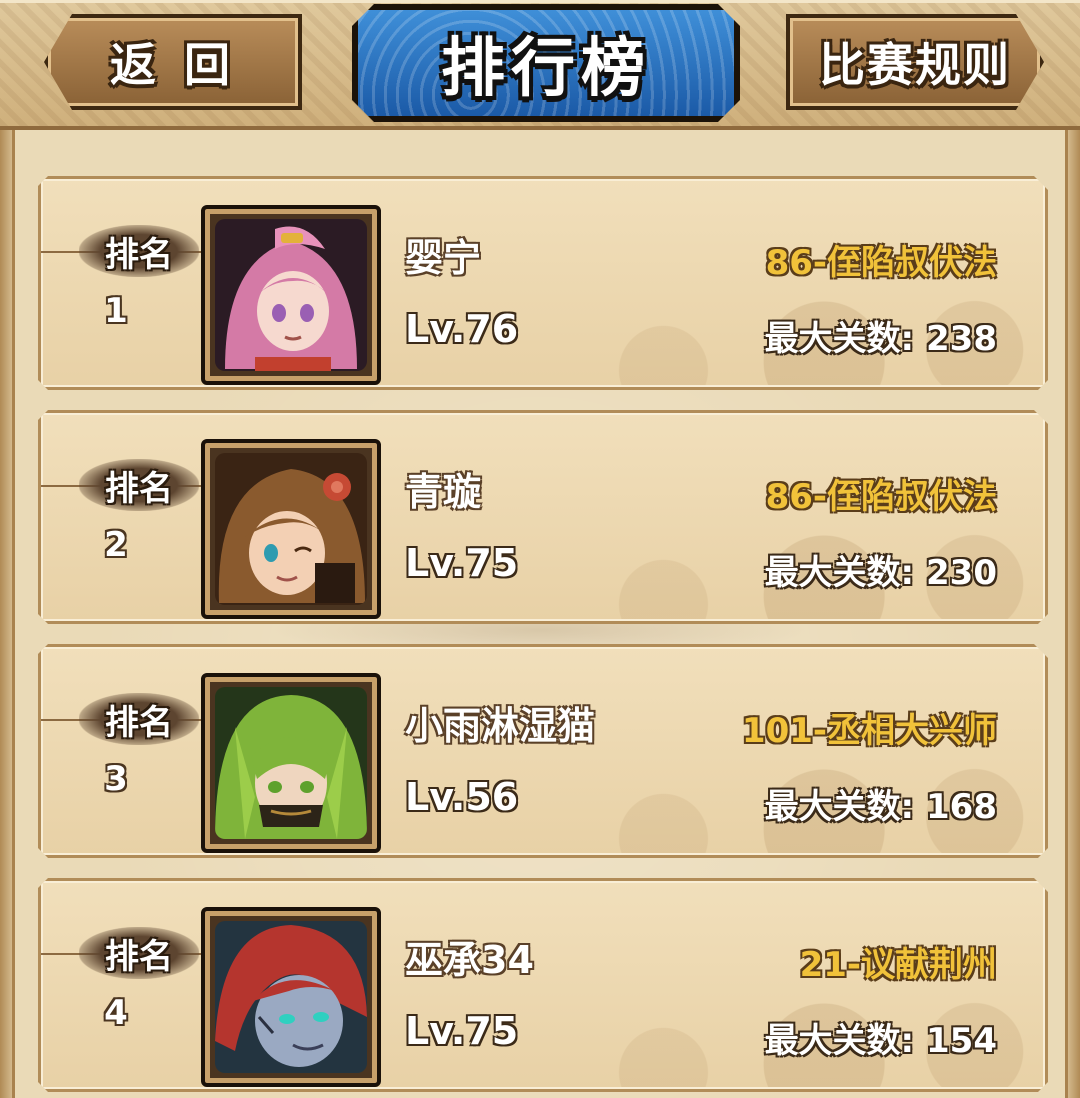 This screenshot has height=1098, width=1080. I want to click on max-stage-value: 238, so click(961, 339).